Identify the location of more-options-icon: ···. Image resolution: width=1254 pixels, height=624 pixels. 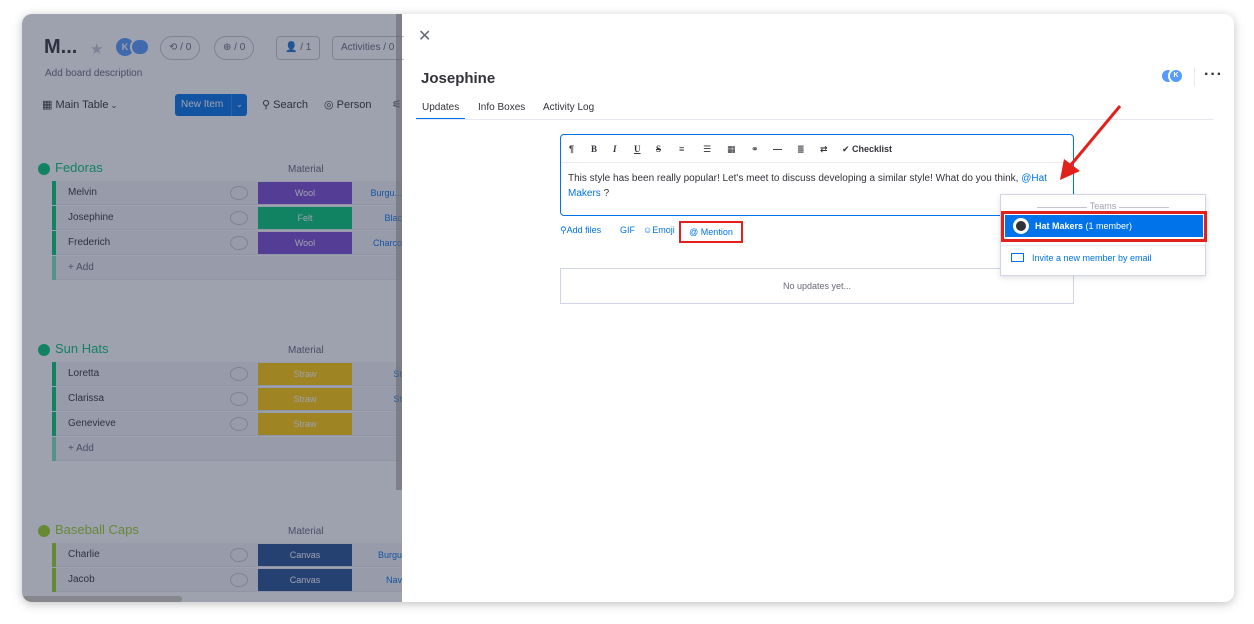
(1213, 75).